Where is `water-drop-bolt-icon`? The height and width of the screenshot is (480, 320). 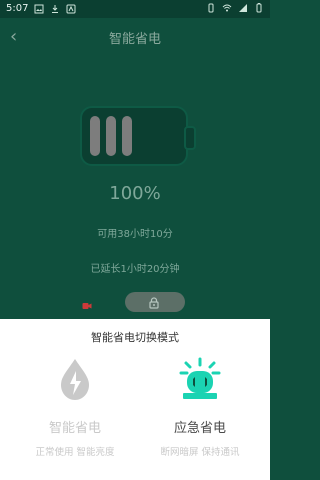
water-drop-bolt-icon is located at coordinates (75, 380).